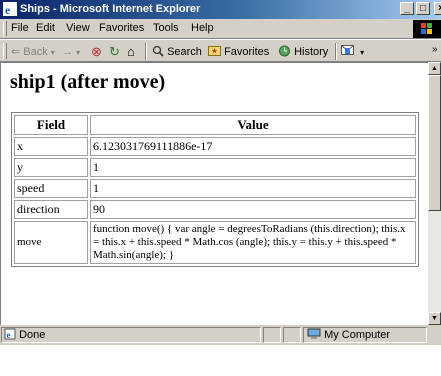  I want to click on page-heading: ship1 (after move), so click(88, 82).